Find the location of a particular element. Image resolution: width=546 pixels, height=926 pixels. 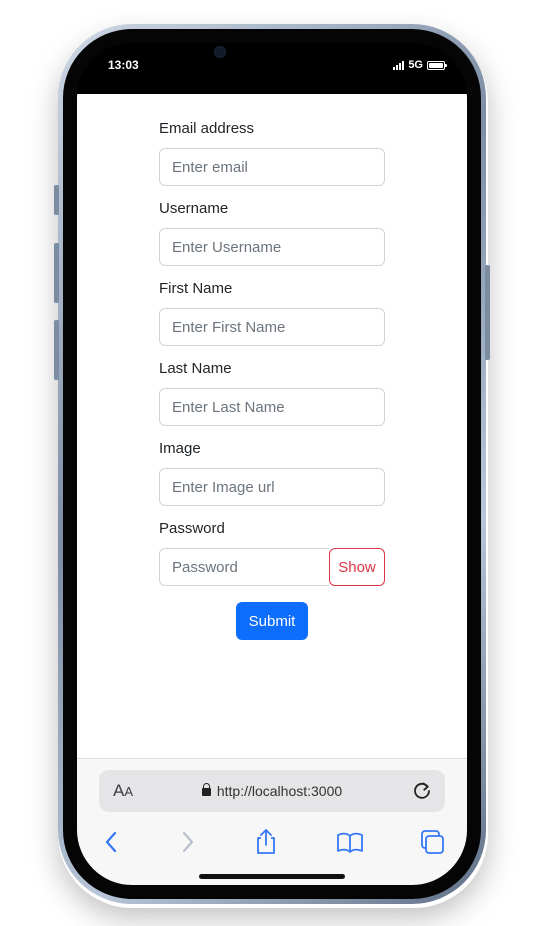

email-label: Email address is located at coordinates (207, 128).